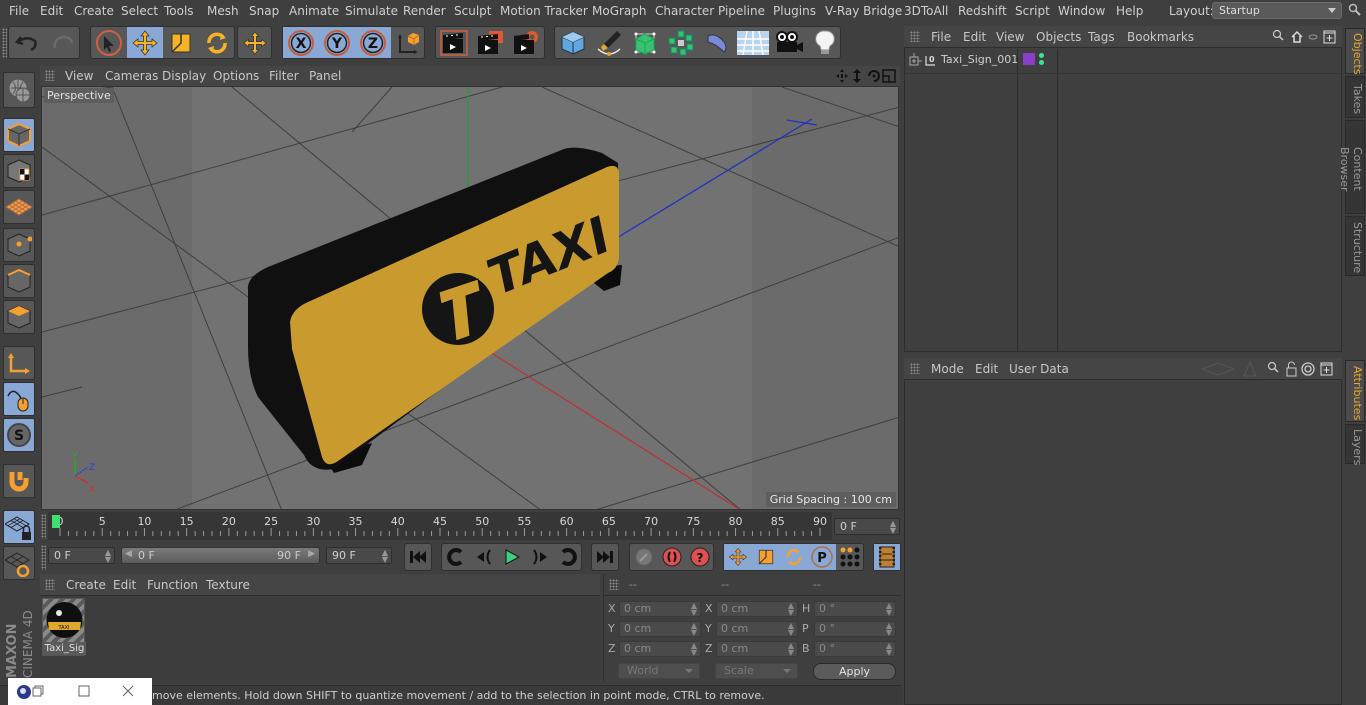  What do you see at coordinates (145, 42) in the screenshot?
I see `move-tool-button` at bounding box center [145, 42].